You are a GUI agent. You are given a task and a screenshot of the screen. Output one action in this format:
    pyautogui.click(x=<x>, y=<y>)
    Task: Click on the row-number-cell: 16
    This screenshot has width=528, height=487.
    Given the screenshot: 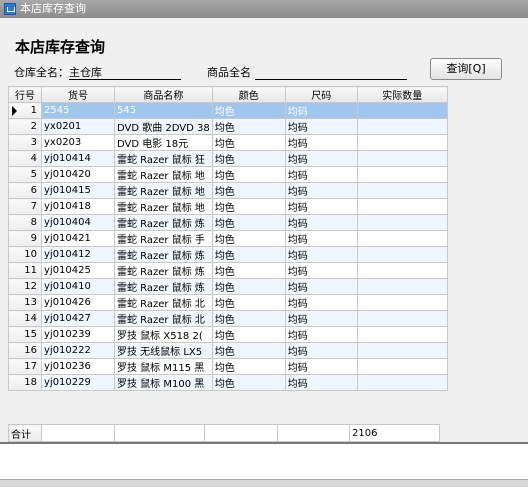 What is the action you would take?
    pyautogui.click(x=25, y=350)
    